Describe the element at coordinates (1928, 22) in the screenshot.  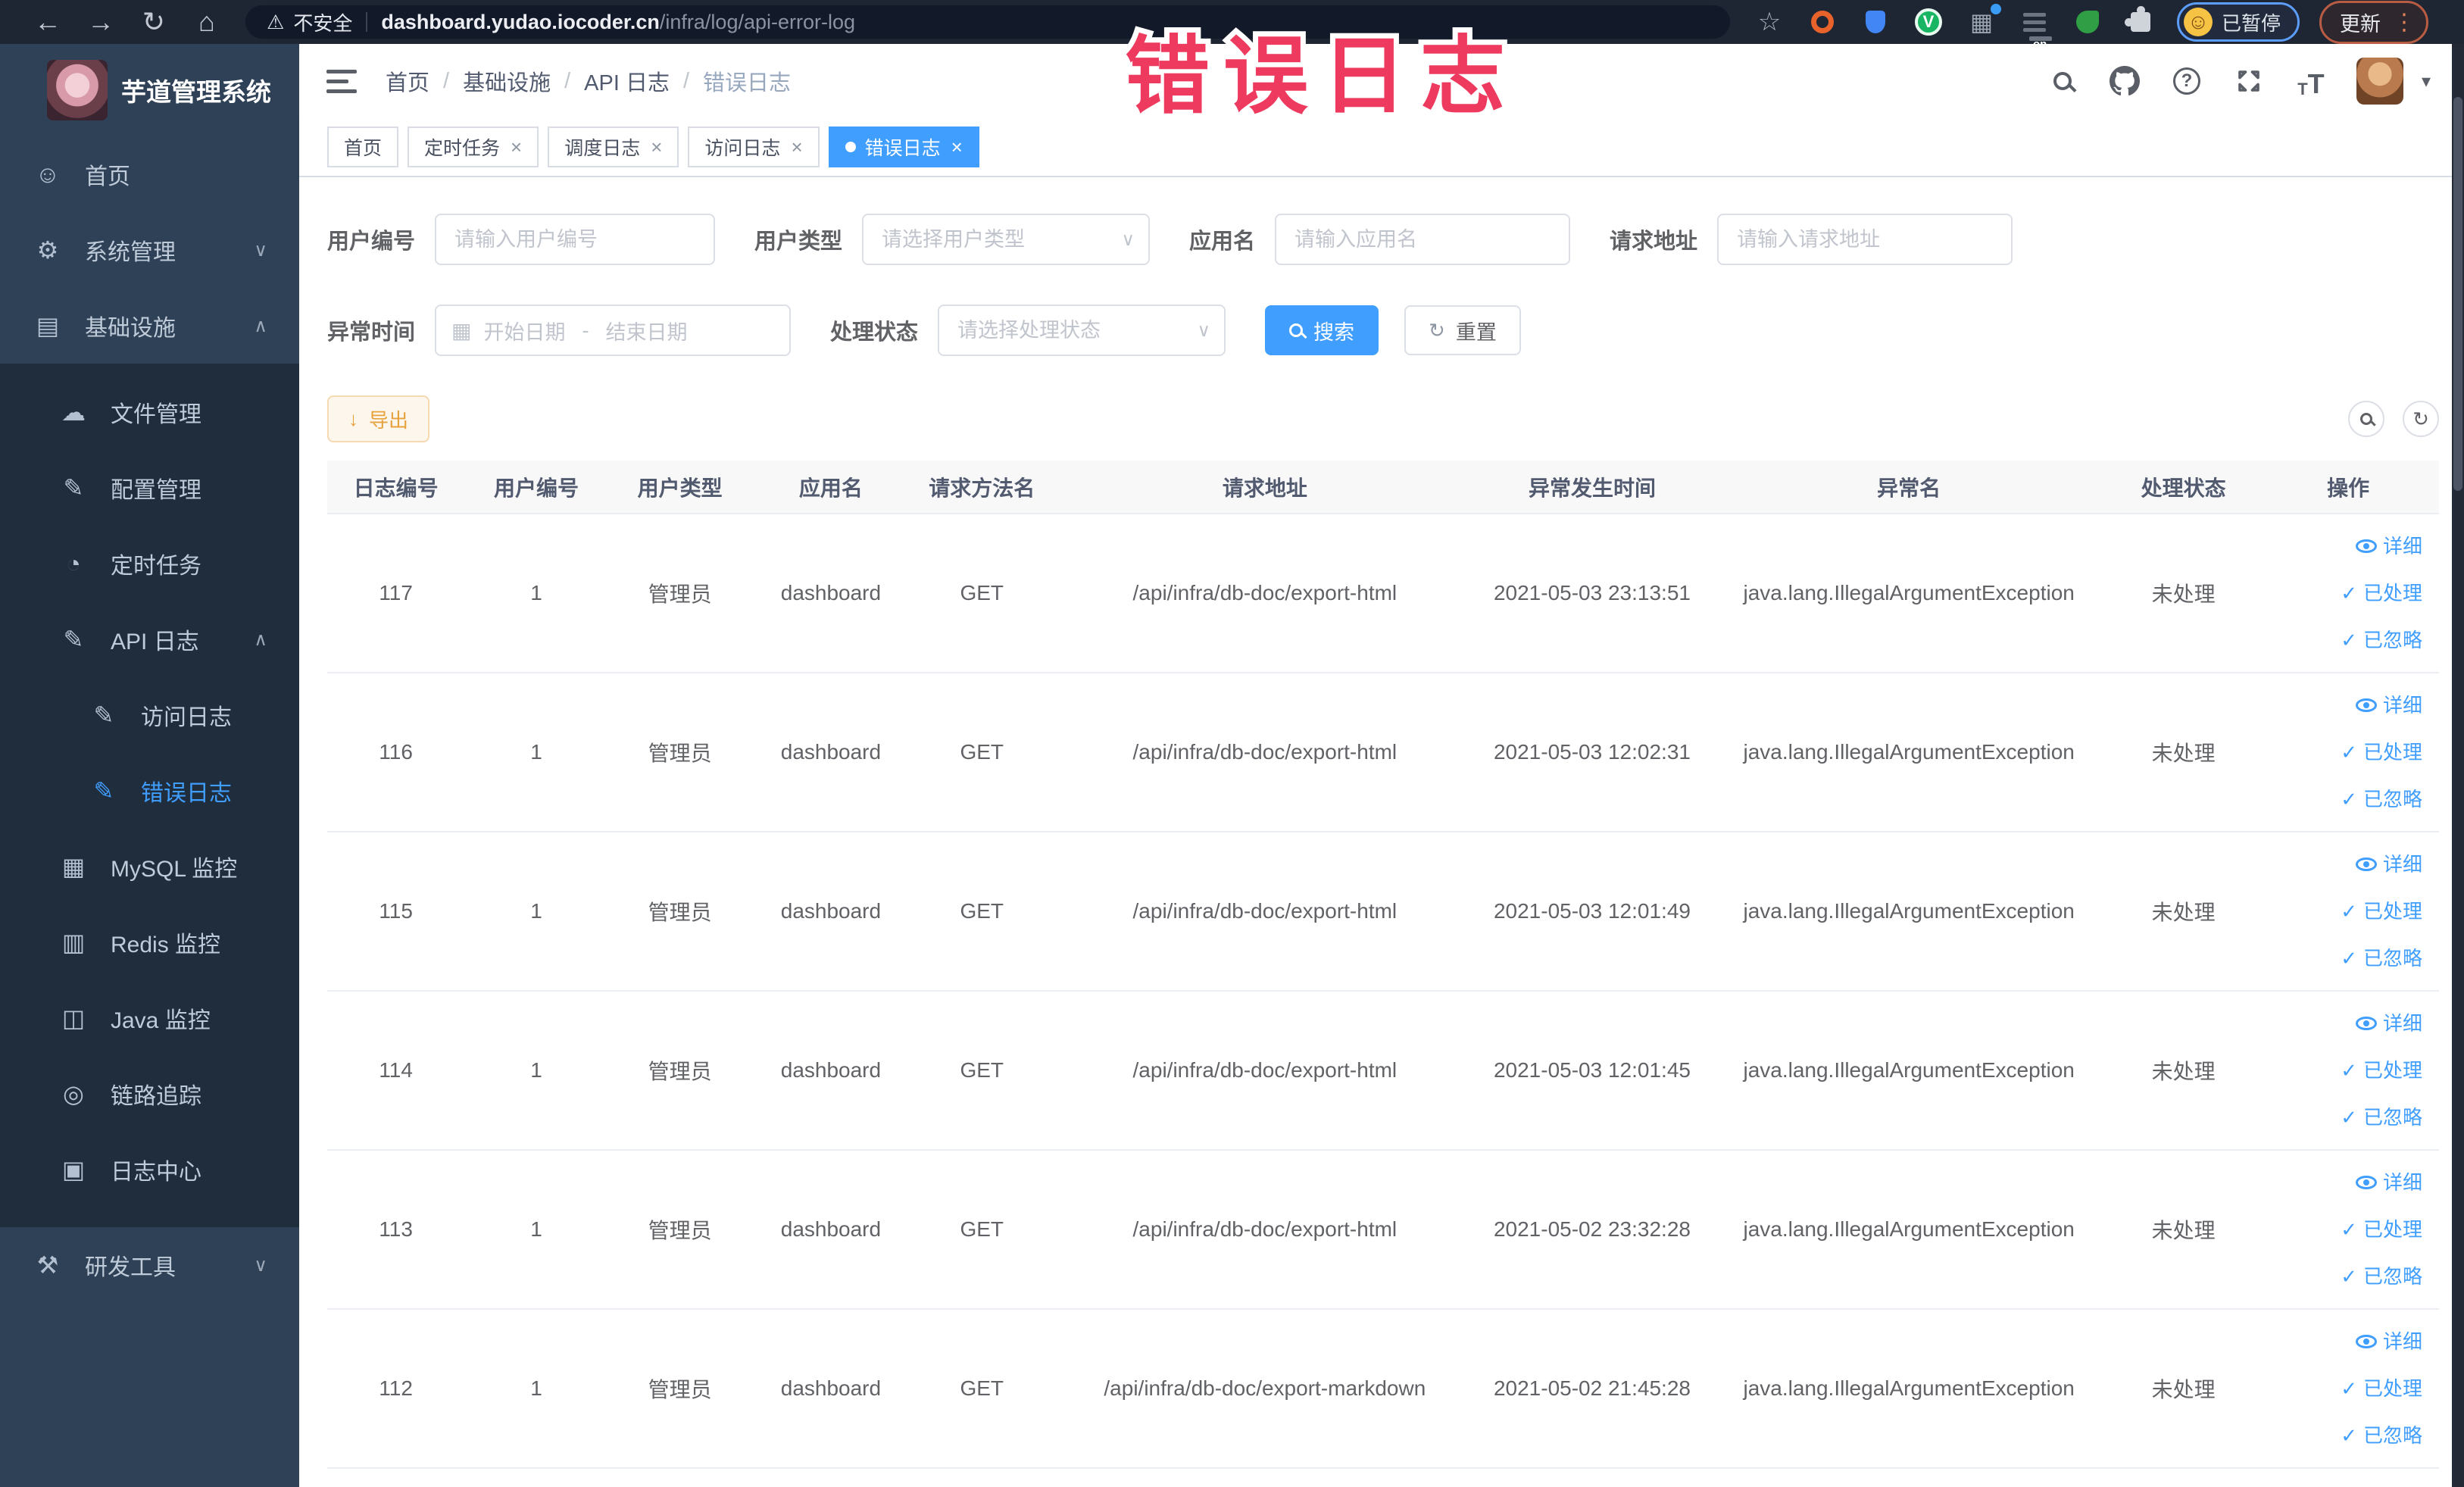
I see `extension-green-check-icon: V` at that location.